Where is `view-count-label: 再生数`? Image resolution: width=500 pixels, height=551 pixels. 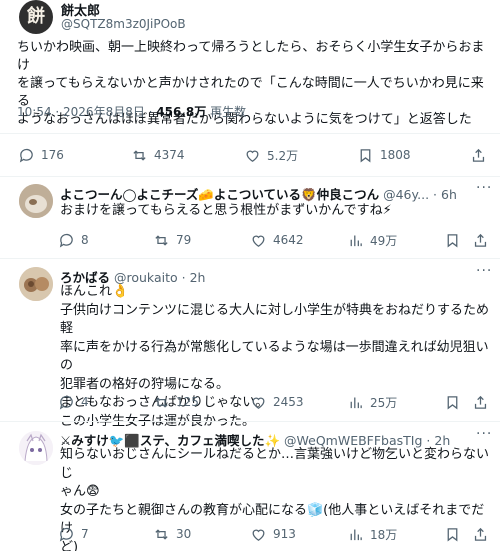
view-count-label: 再生数 is located at coordinates (226, 112).